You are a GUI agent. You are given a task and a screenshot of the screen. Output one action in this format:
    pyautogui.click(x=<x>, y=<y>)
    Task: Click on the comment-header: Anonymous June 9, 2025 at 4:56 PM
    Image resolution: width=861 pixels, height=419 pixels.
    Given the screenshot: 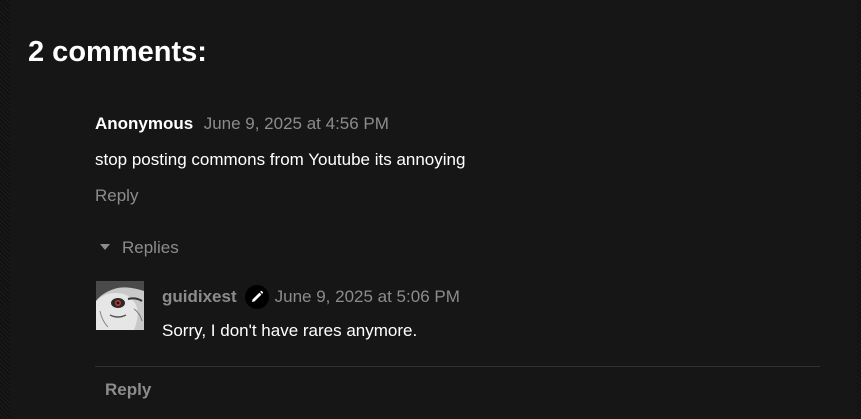 What is the action you would take?
    pyautogui.click(x=242, y=124)
    